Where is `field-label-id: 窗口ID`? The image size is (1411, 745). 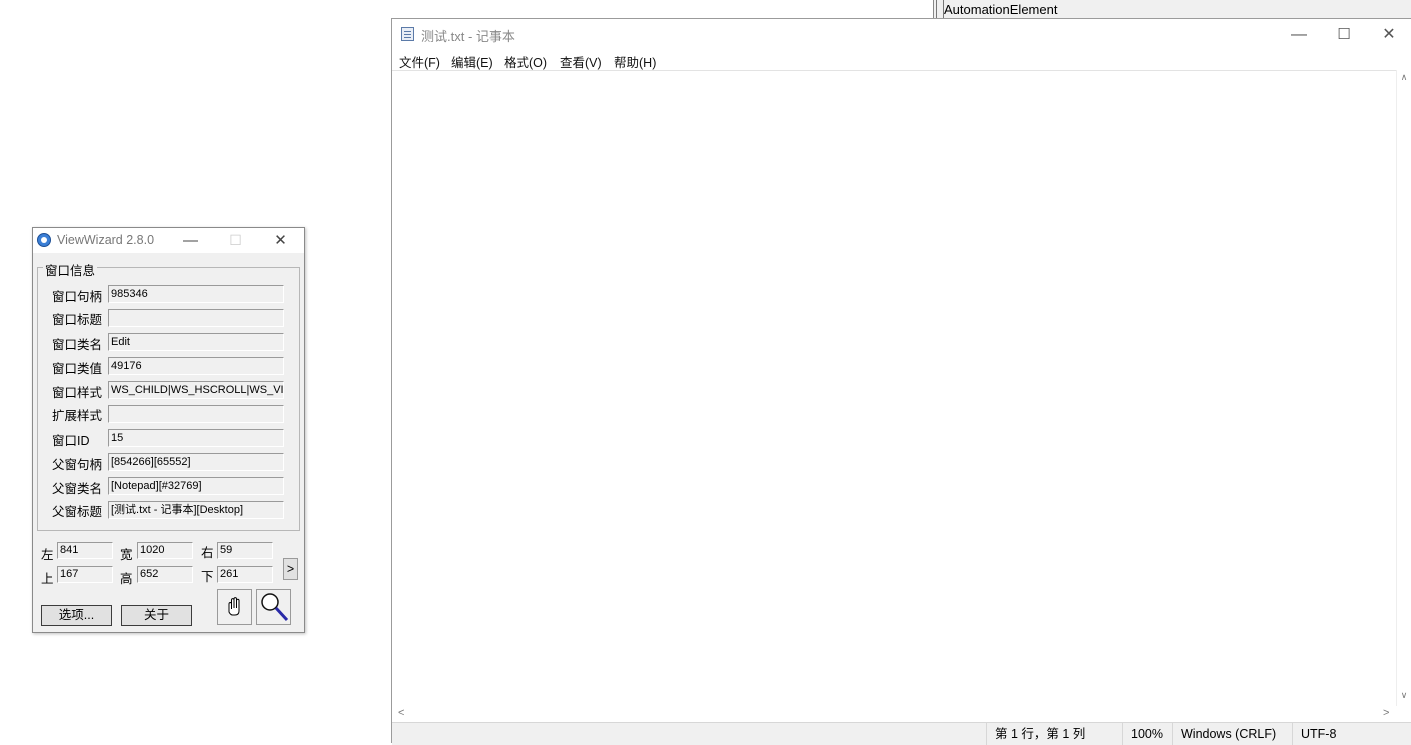 field-label-id: 窗口ID is located at coordinates (71, 441).